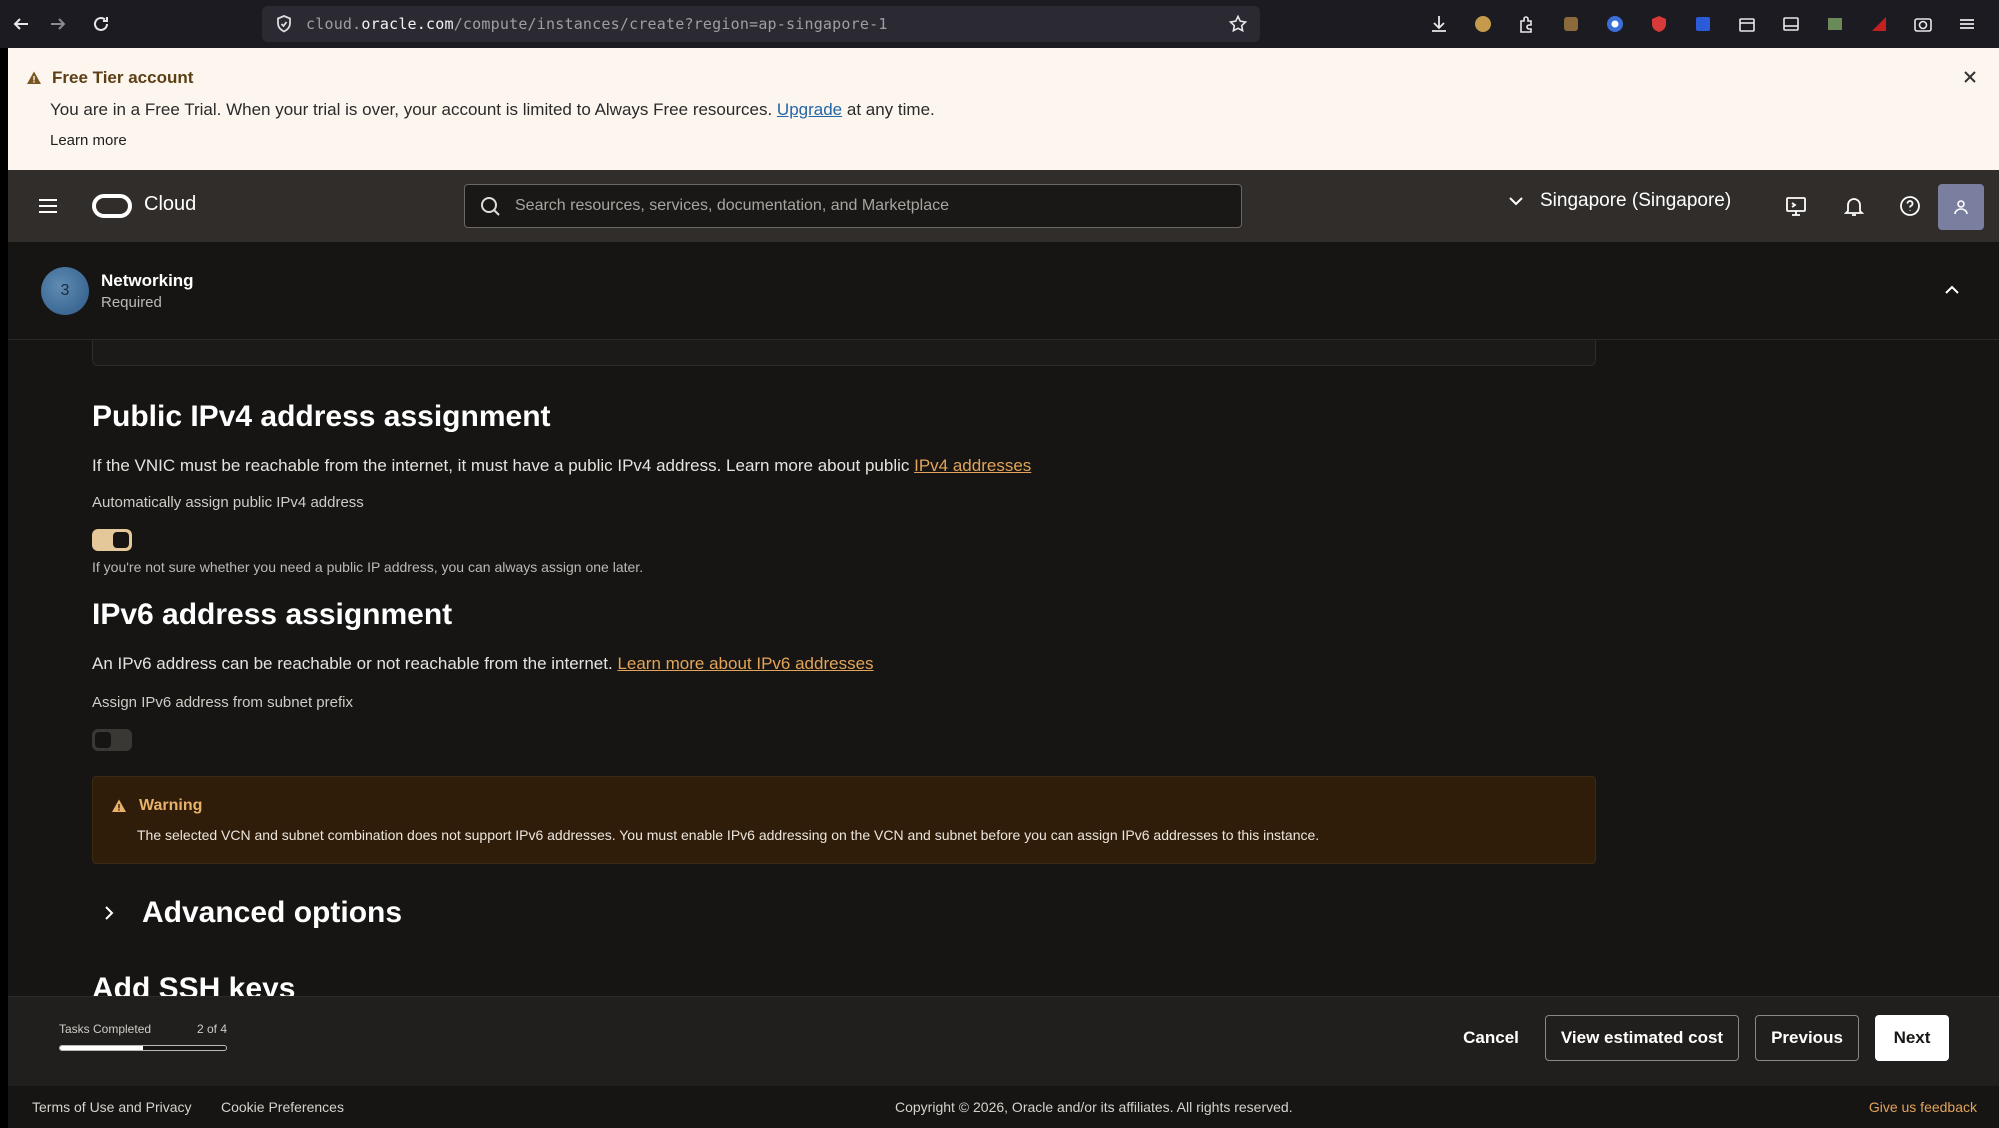 Image resolution: width=1999 pixels, height=1128 pixels. What do you see at coordinates (745, 663) in the screenshot?
I see `ipv6-learn-more-link: Learn more about IPv6 addresses` at bounding box center [745, 663].